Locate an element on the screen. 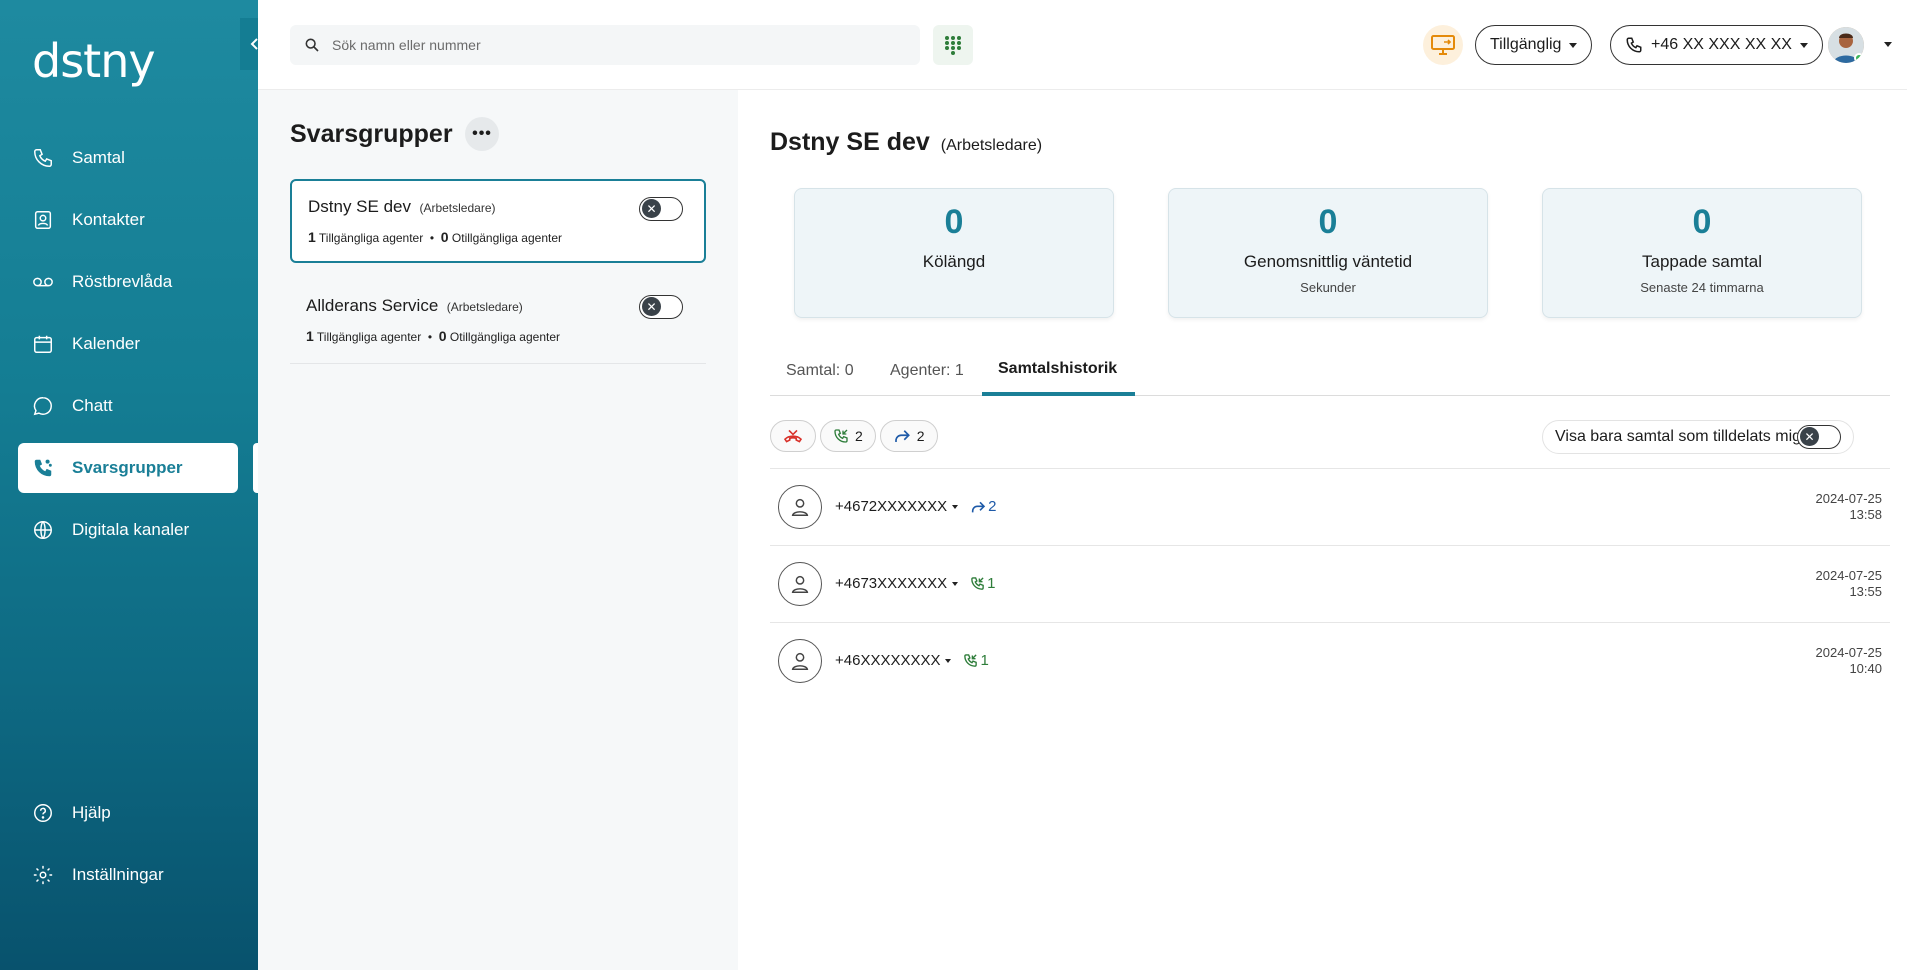  sidebar-item-hjalp: Hjälp is located at coordinates (128, 813).